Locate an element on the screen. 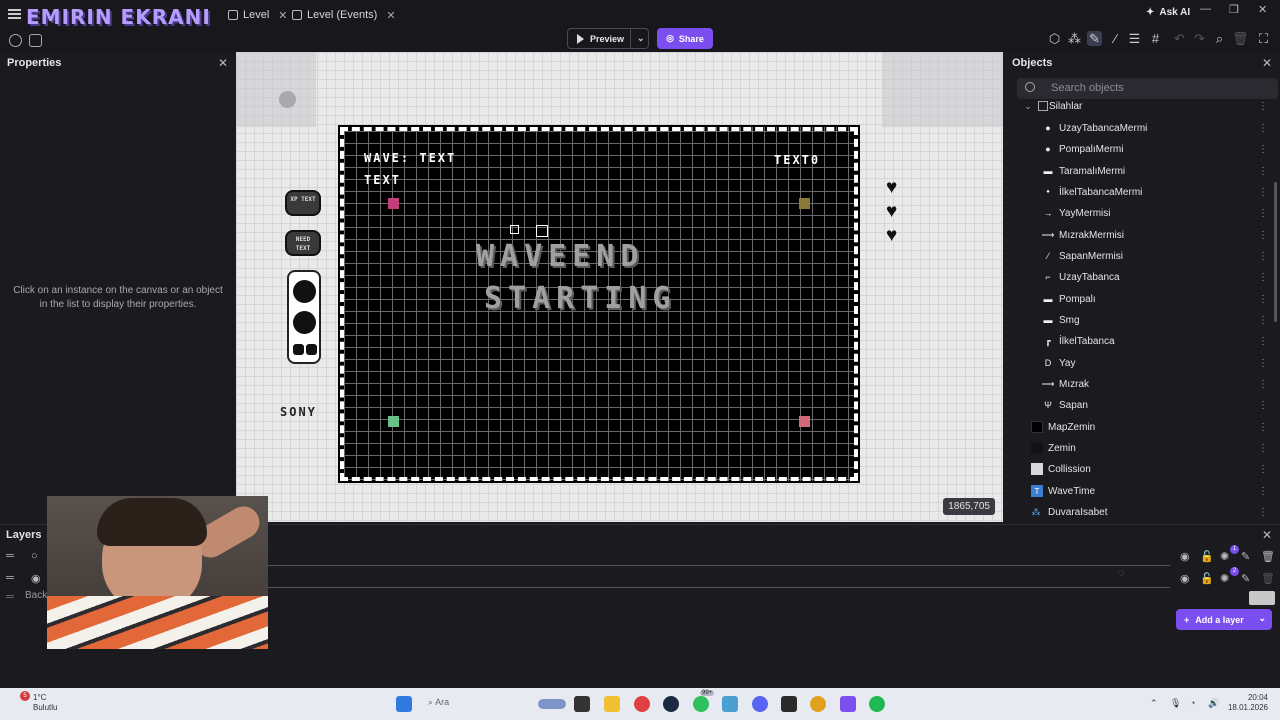  save-icon is located at coordinates (35, 40).